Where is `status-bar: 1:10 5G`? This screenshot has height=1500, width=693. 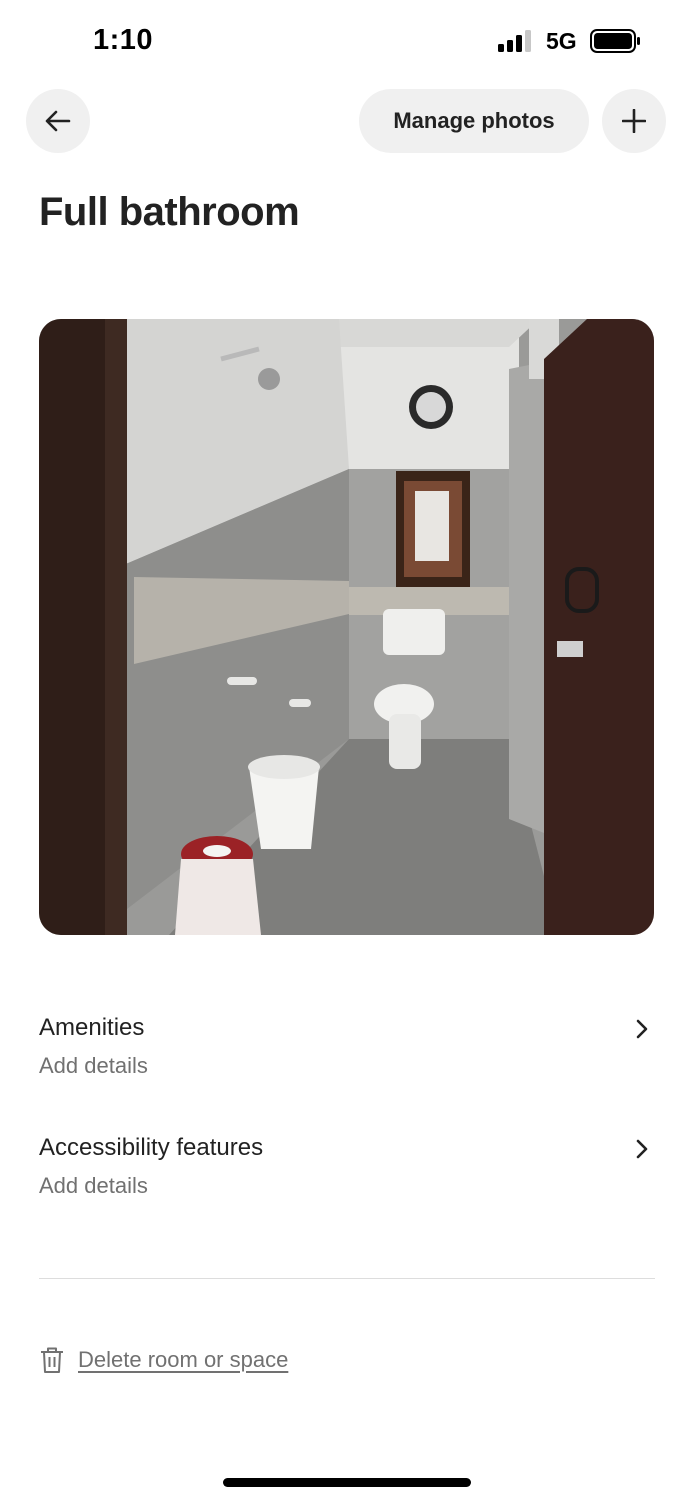 status-bar: 1:10 5G is located at coordinates (346, 42).